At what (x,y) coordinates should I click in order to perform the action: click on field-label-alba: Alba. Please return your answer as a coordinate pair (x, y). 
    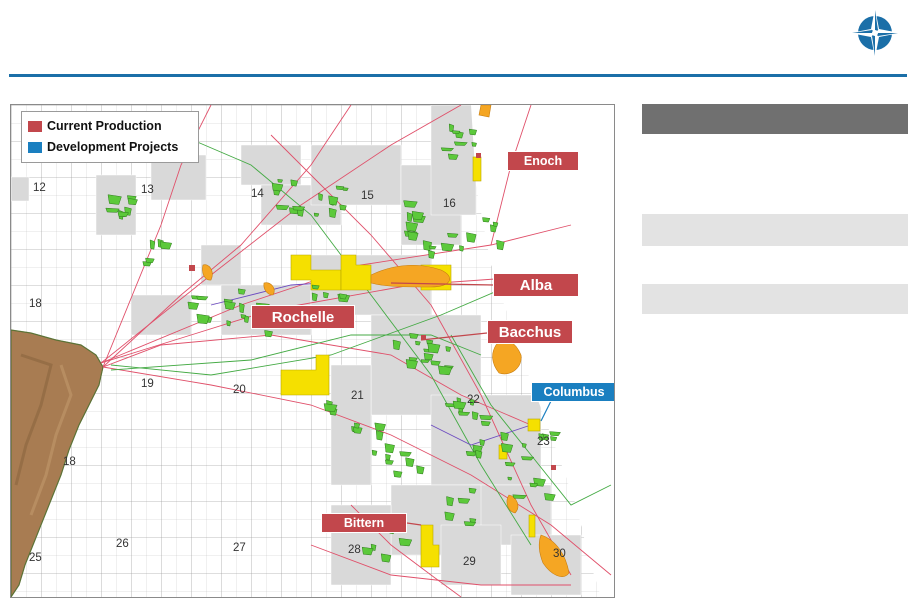
    Looking at the image, I should click on (536, 285).